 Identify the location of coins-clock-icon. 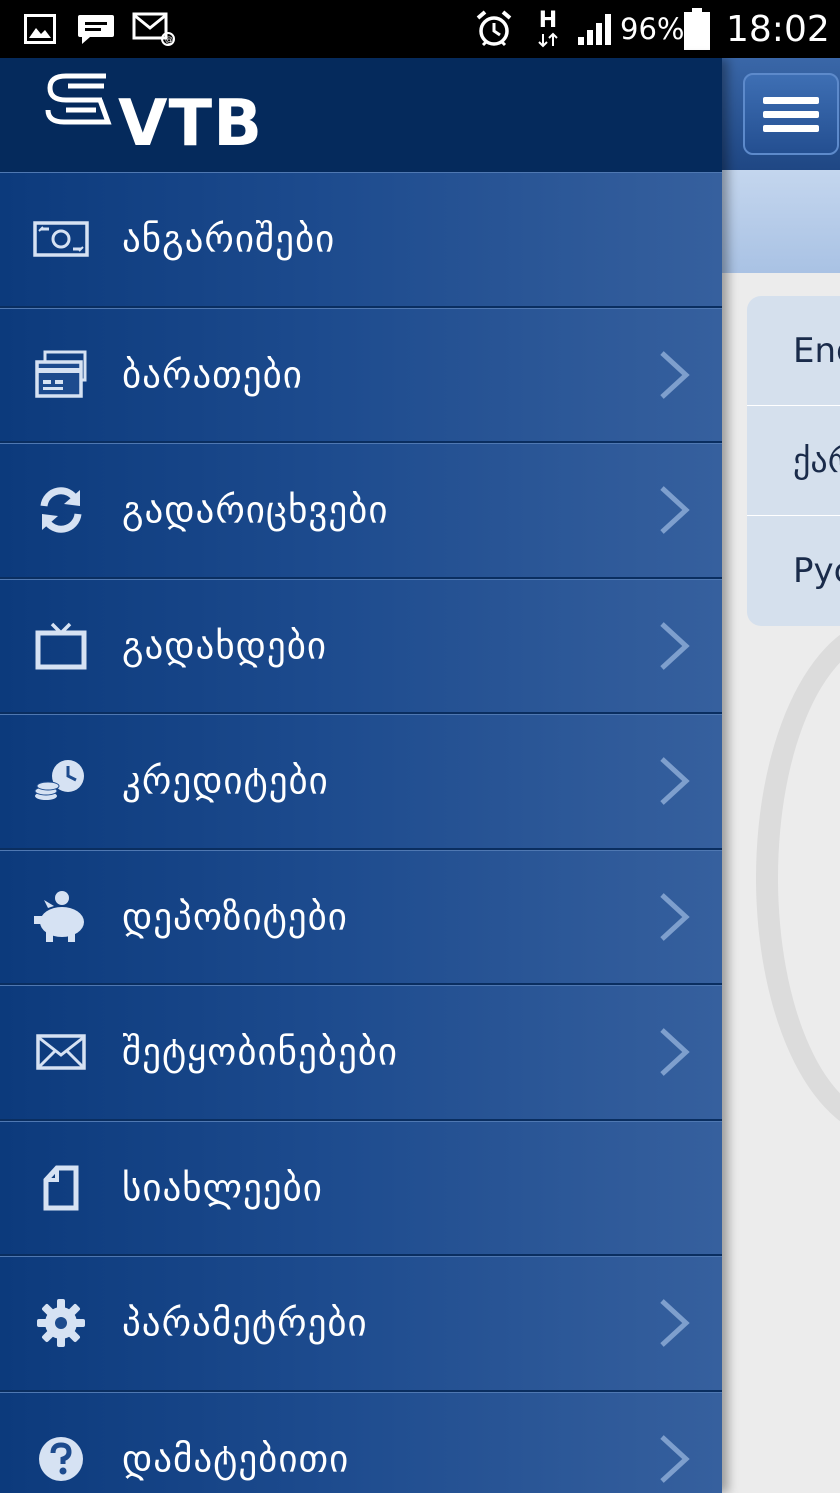
(61, 781).